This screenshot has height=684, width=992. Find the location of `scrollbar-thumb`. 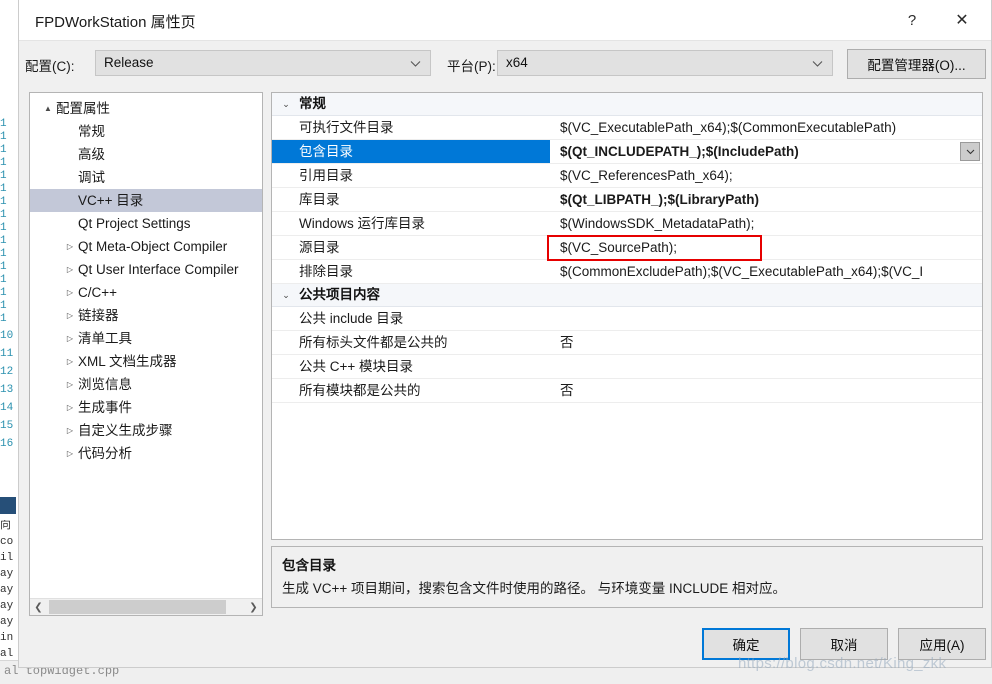

scrollbar-thumb is located at coordinates (137, 607).